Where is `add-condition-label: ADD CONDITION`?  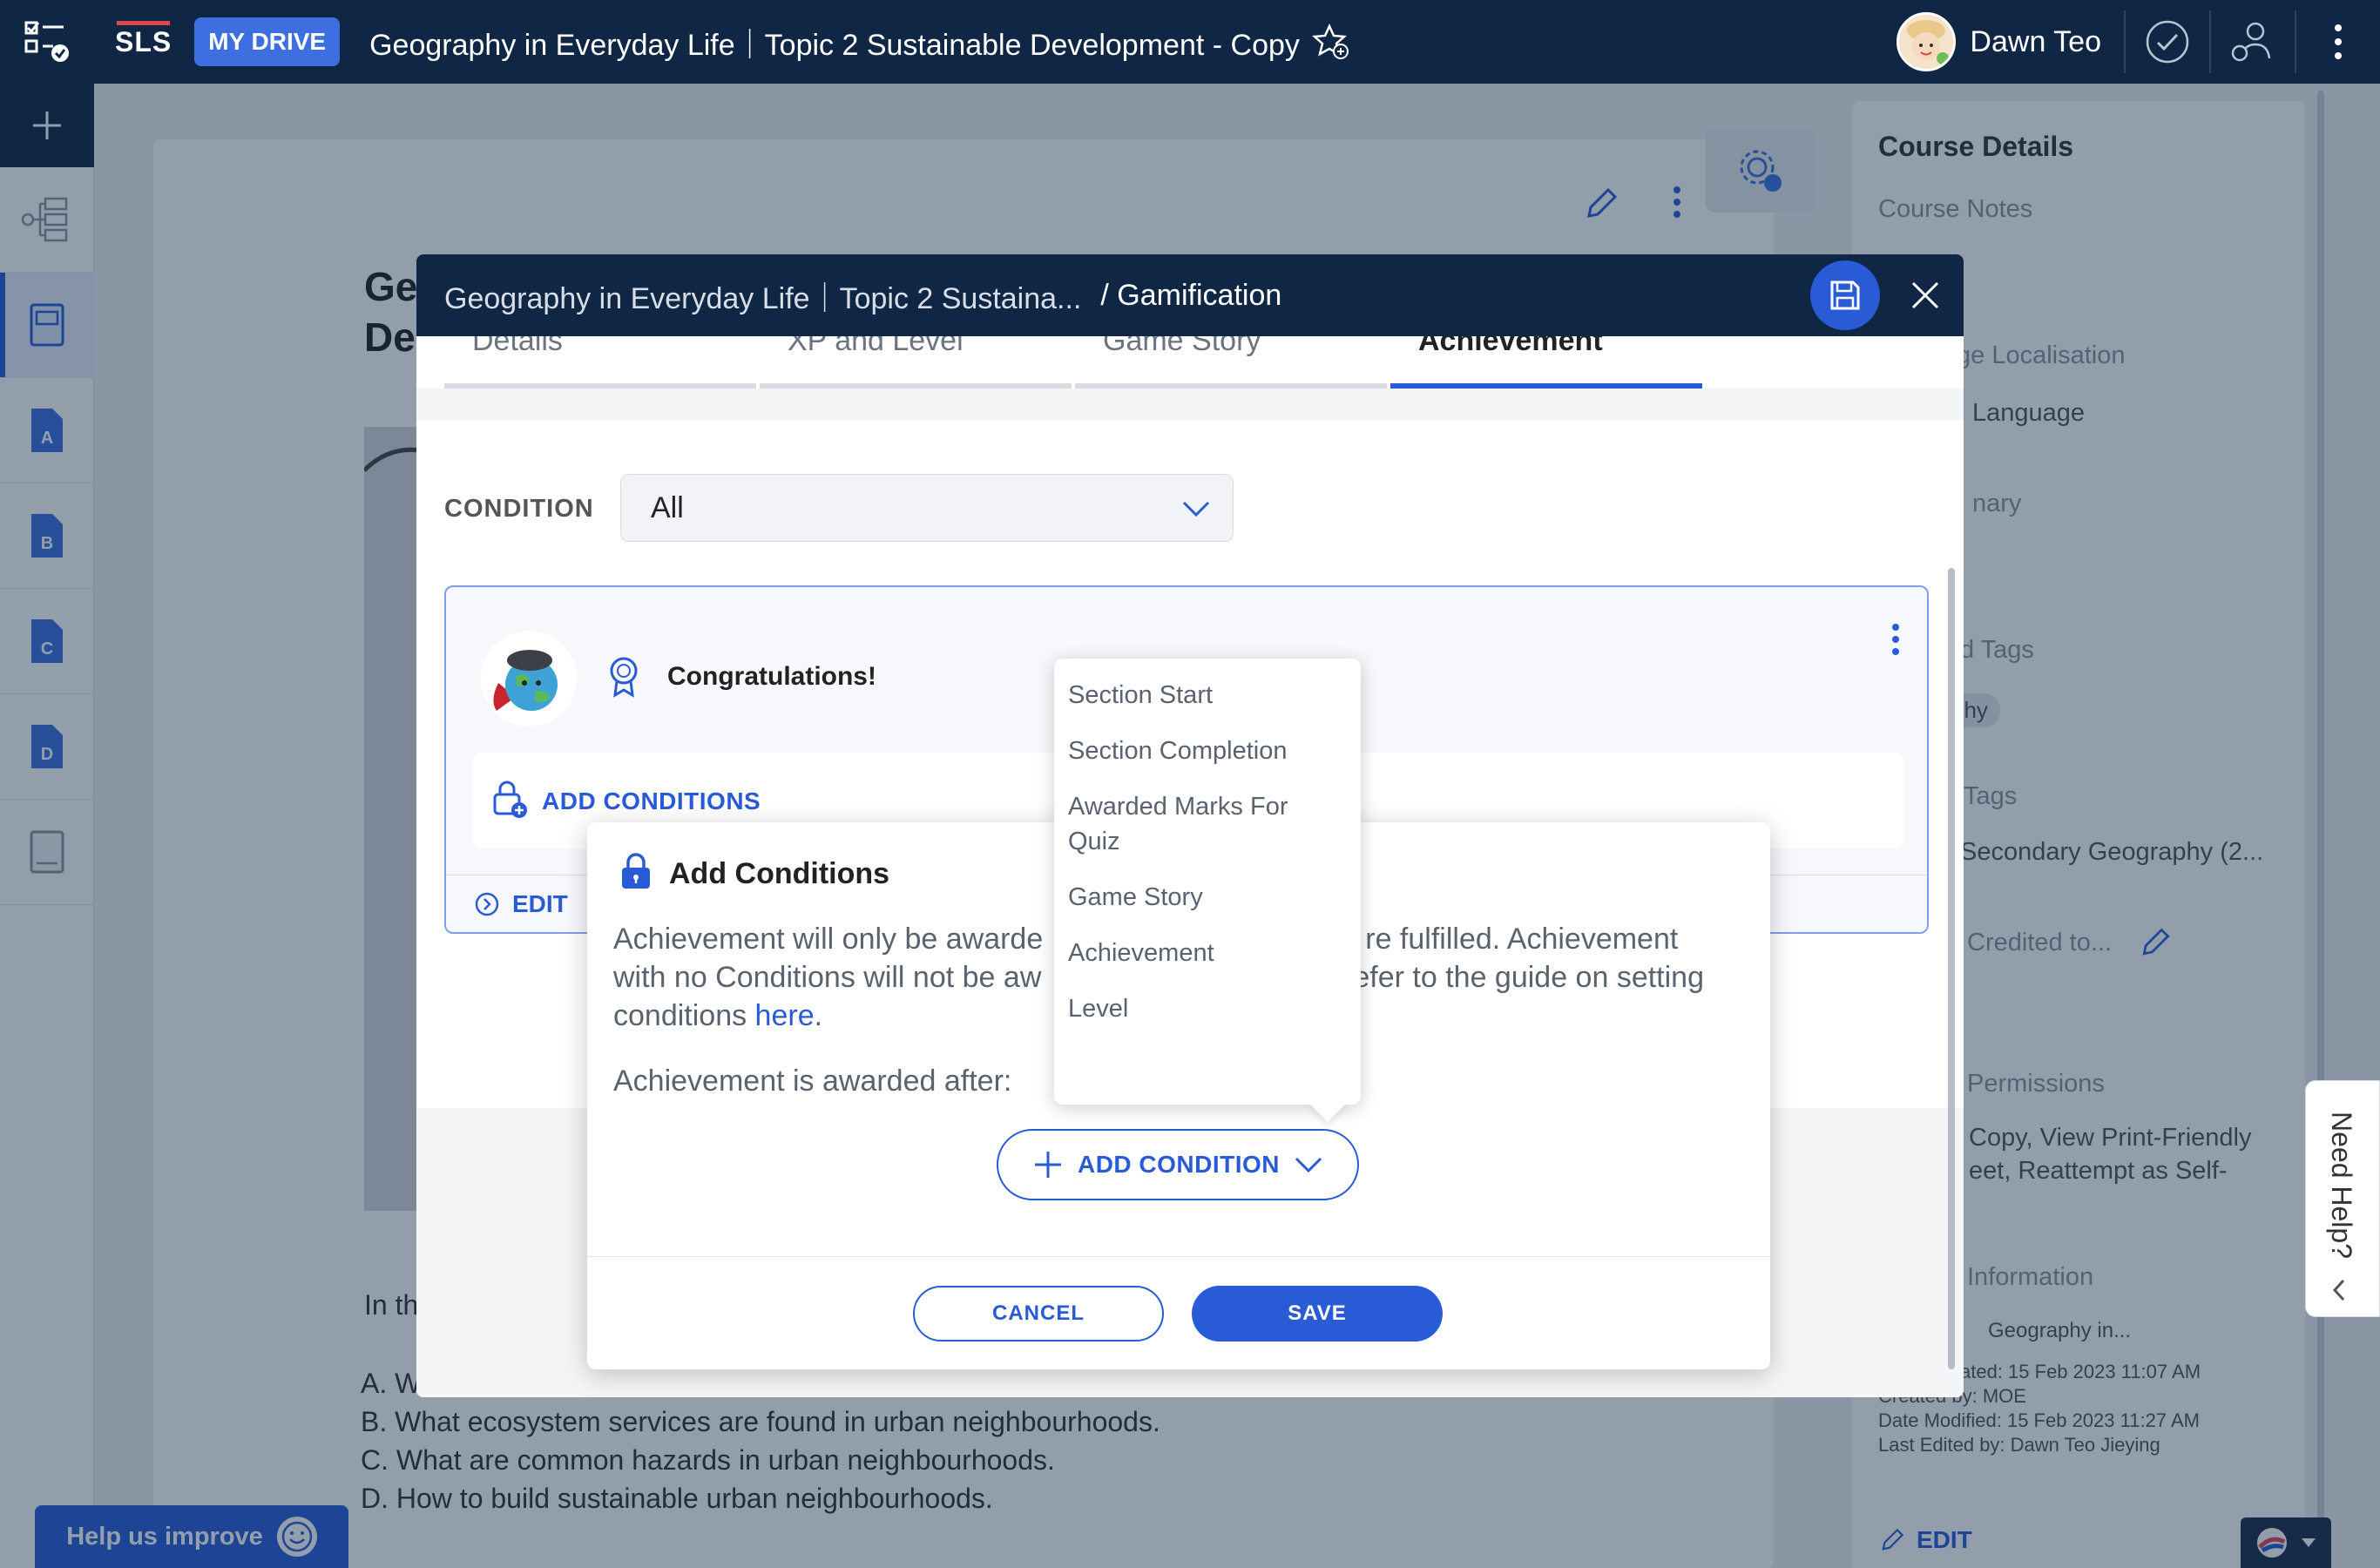
add-condition-label: ADD CONDITION is located at coordinates (1179, 1164).